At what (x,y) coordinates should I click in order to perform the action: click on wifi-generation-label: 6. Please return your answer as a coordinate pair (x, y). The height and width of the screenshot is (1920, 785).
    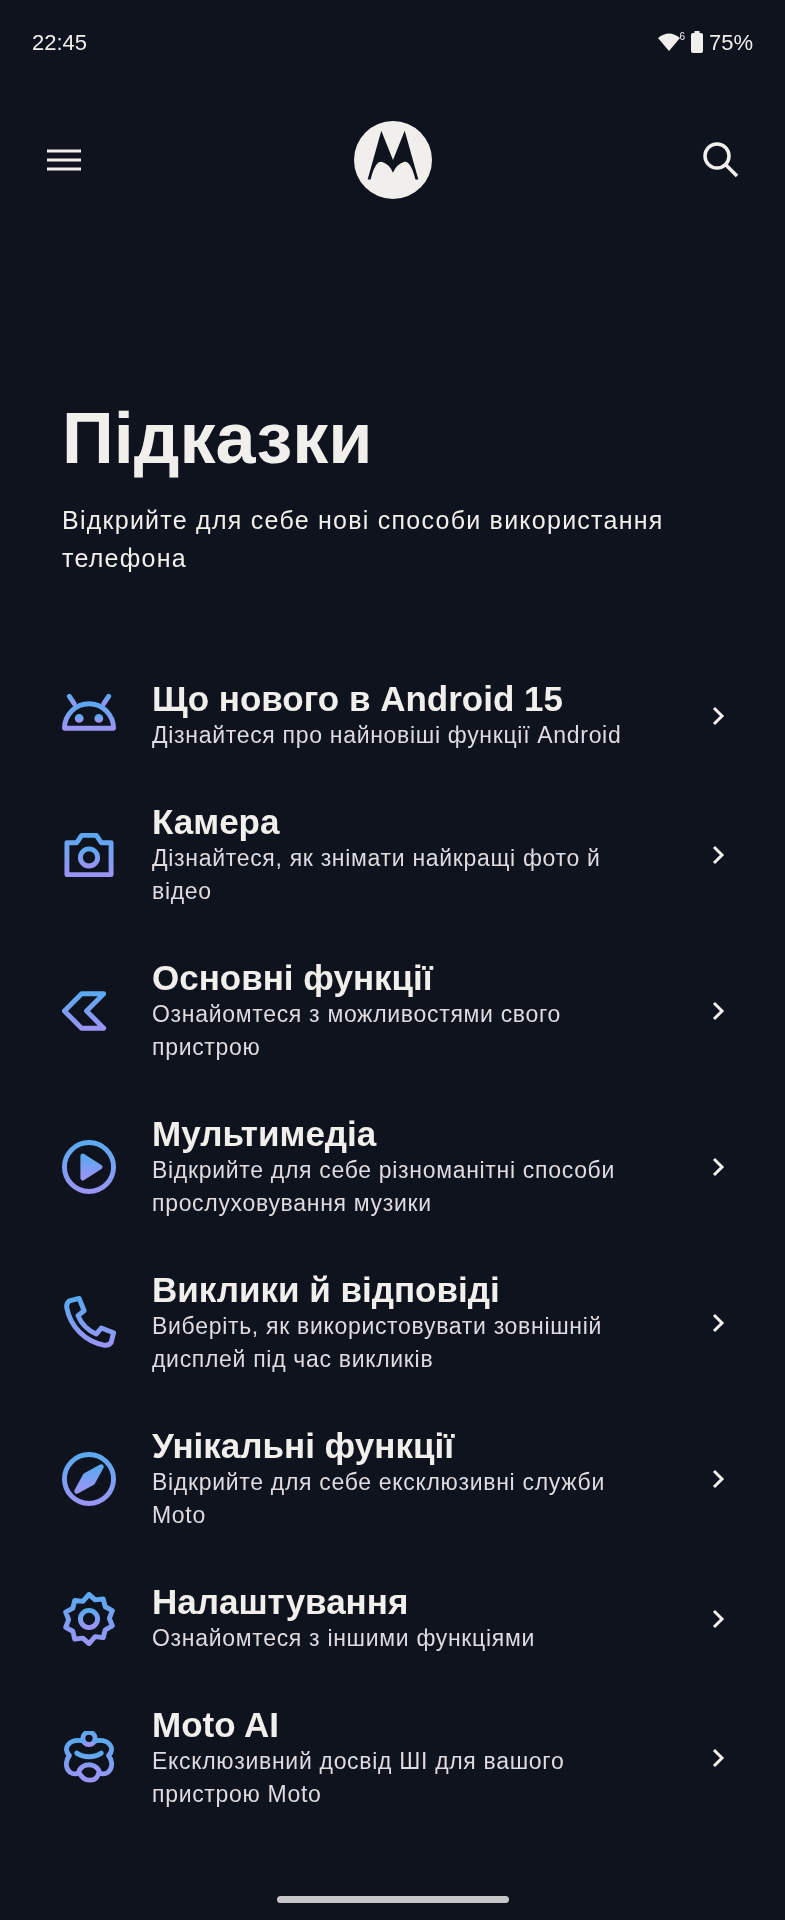
    Looking at the image, I should click on (682, 37).